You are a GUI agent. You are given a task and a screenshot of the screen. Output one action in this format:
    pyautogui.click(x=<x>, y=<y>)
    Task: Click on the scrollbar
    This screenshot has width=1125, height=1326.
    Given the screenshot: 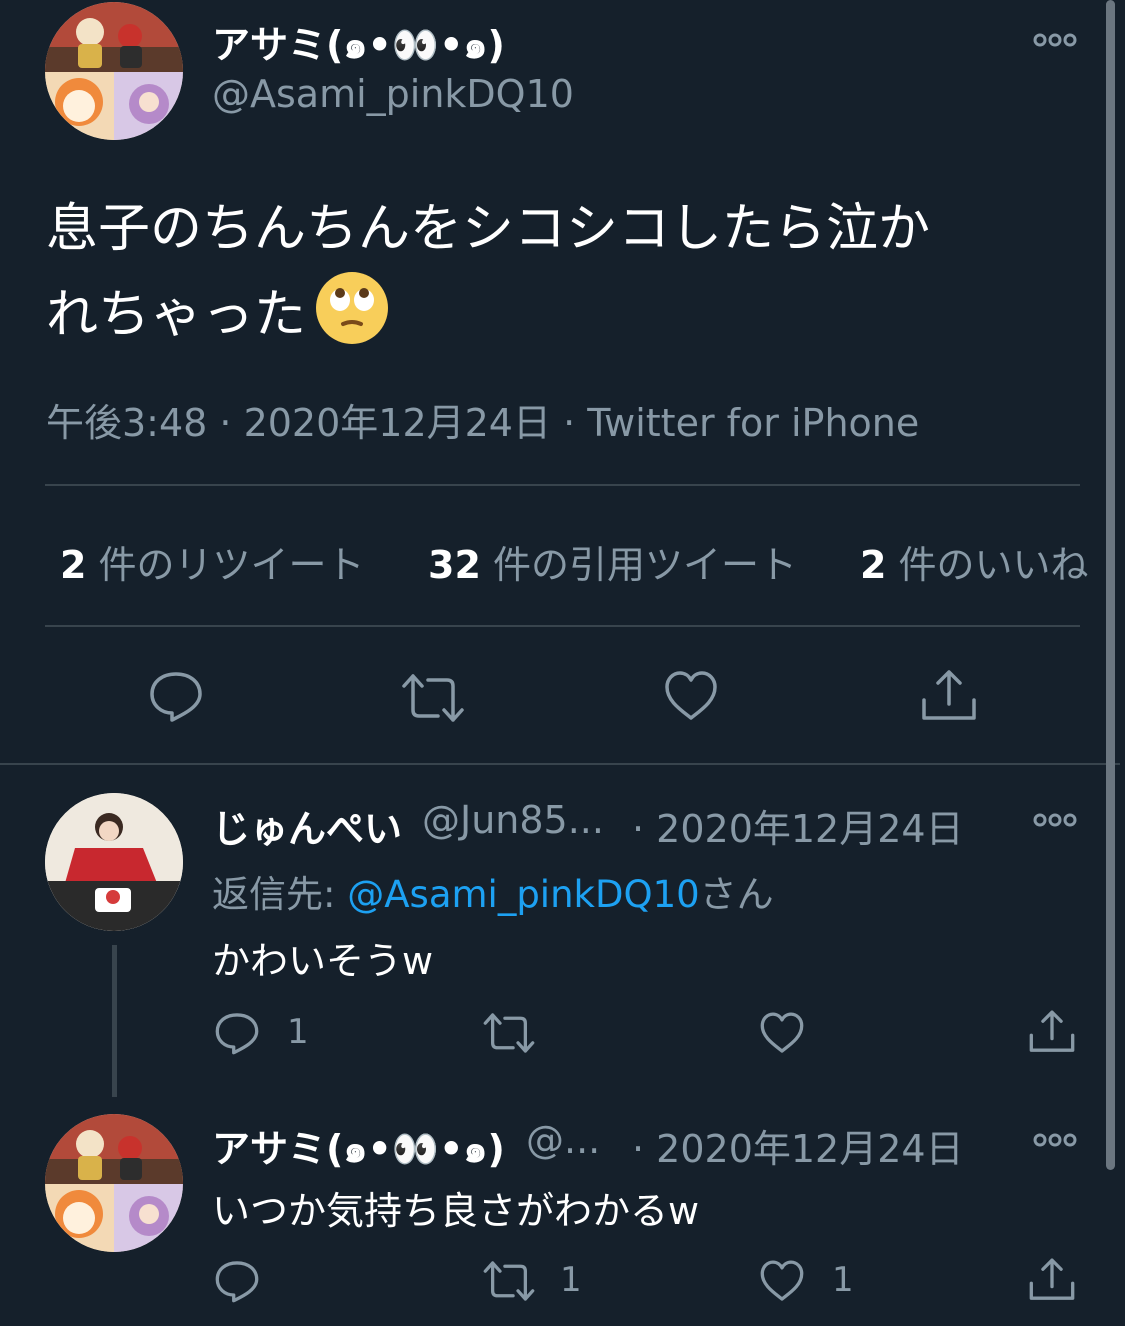 What is the action you would take?
    pyautogui.click(x=1110, y=585)
    